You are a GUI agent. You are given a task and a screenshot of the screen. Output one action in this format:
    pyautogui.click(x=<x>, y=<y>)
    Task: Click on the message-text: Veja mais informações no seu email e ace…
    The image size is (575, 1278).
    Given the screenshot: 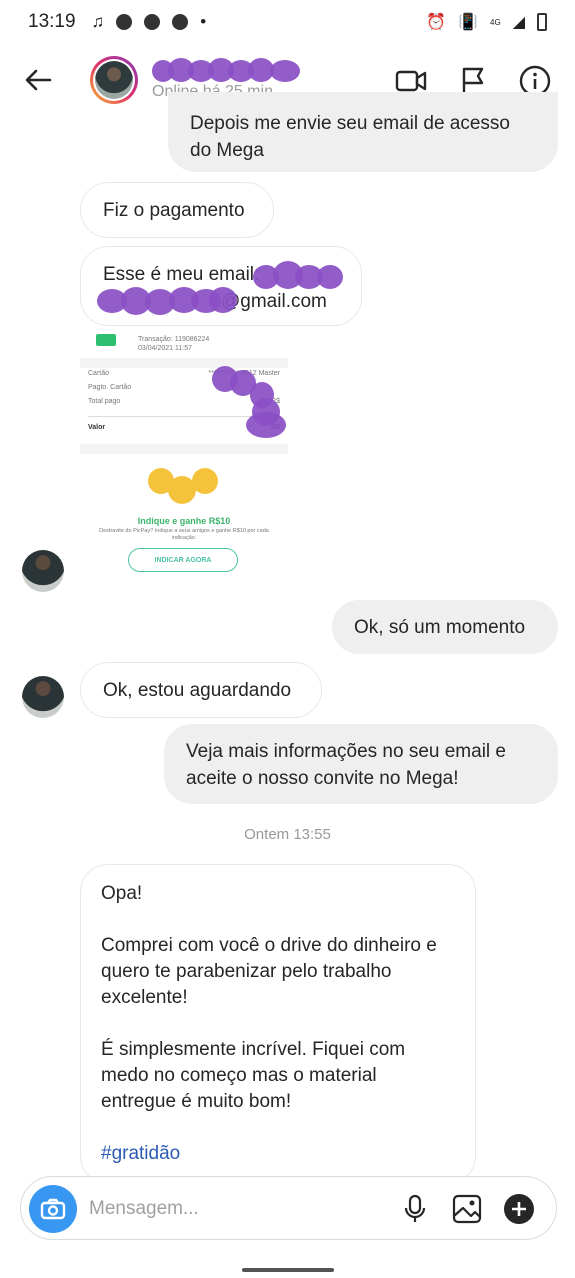 What is the action you would take?
    pyautogui.click(x=346, y=765)
    